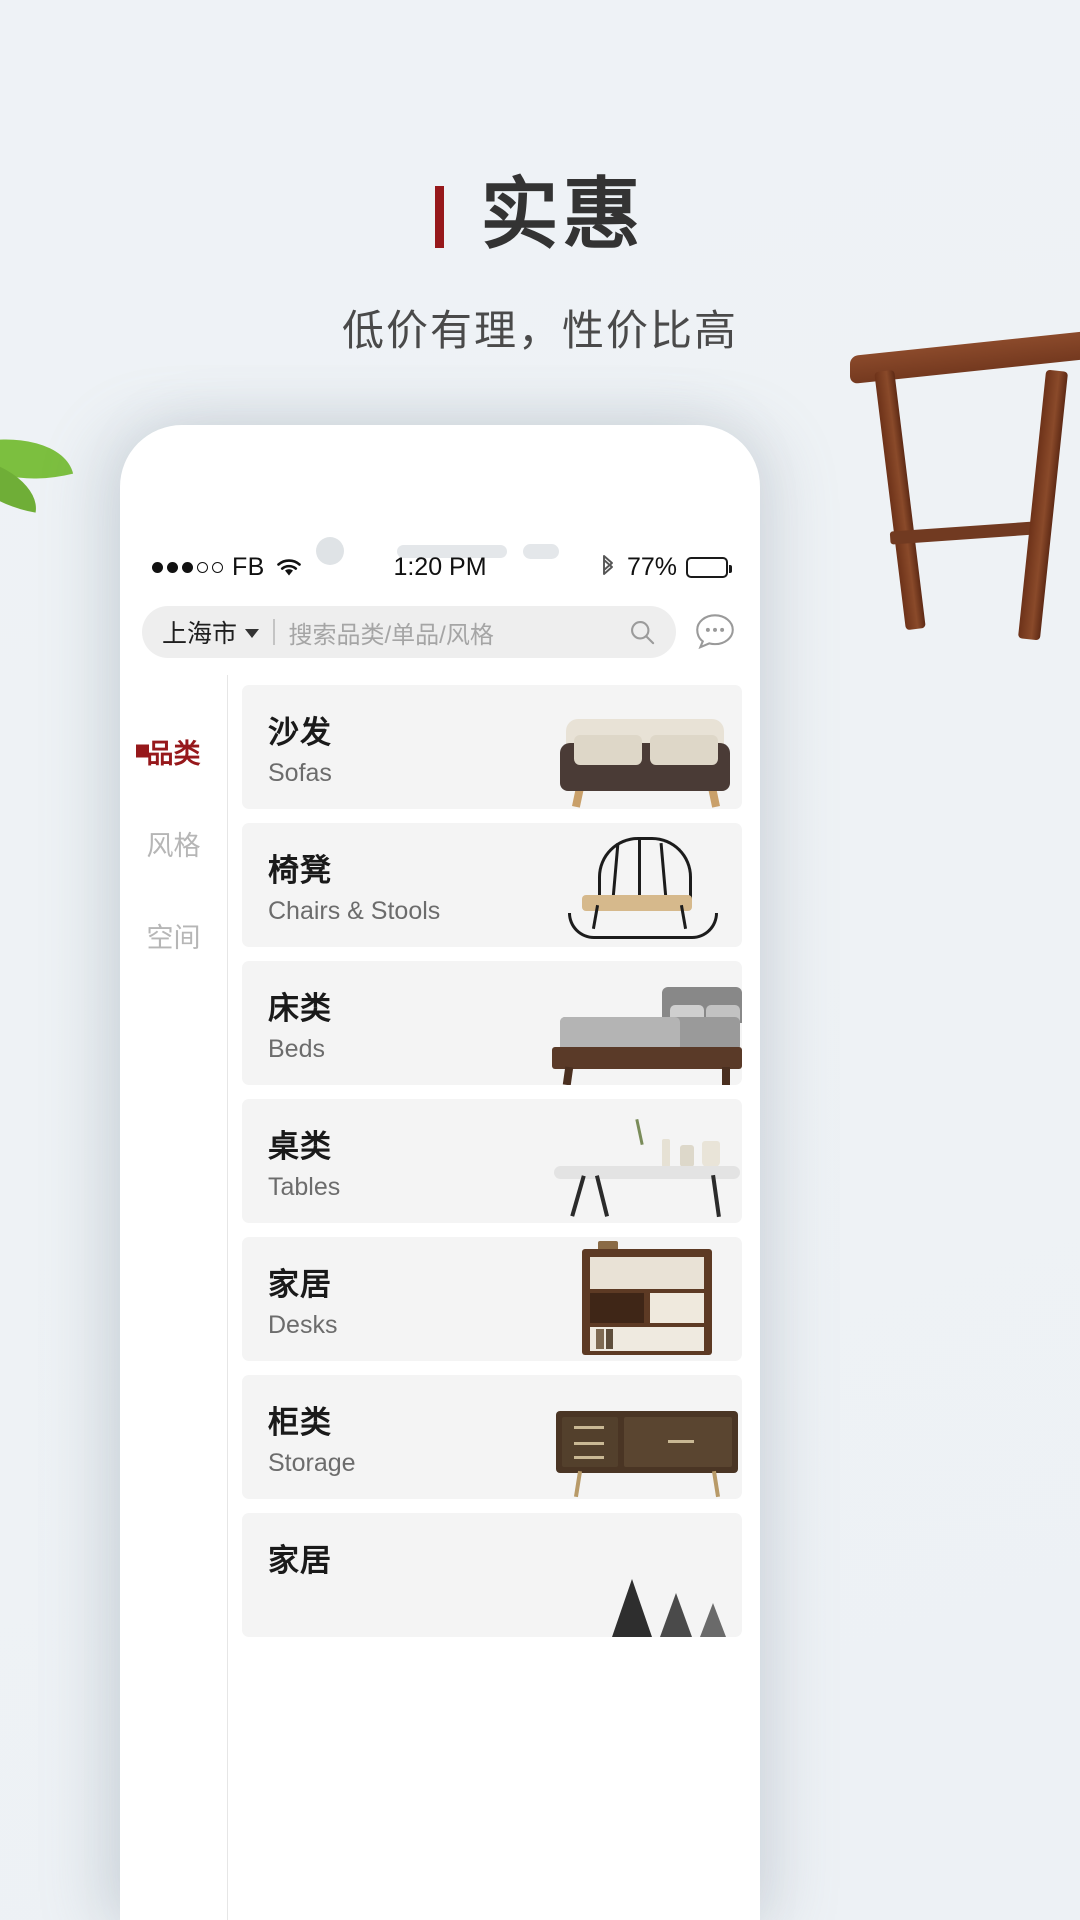 The width and height of the screenshot is (1080, 1920). I want to click on active-marker-icon, so click(142, 751).